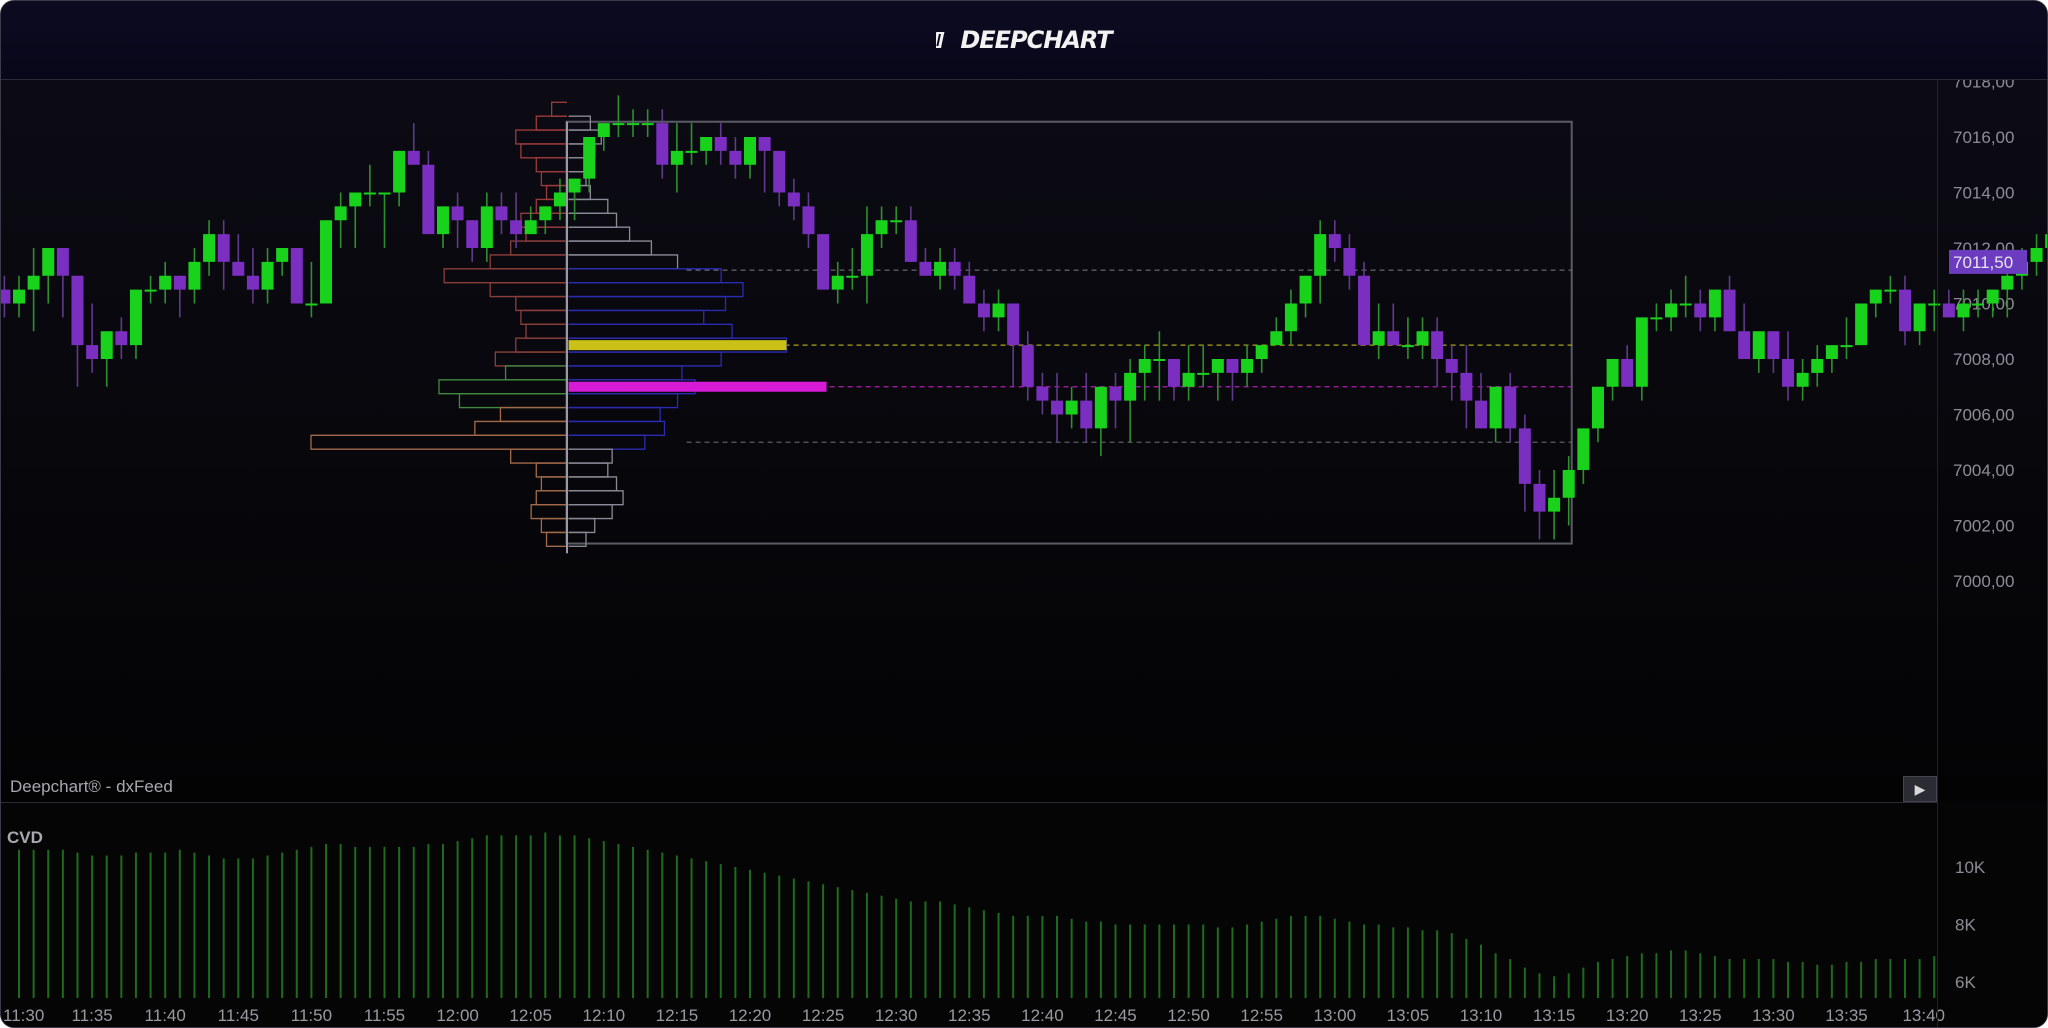 Image resolution: width=2048 pixels, height=1028 pixels. Describe the element at coordinates (1983, 526) in the screenshot. I see `price-axis-label: 7002,00` at that location.